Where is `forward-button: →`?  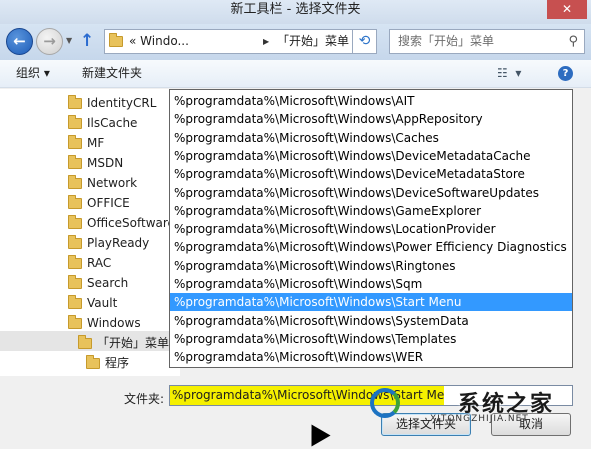
forward-button: → is located at coordinates (49, 41).